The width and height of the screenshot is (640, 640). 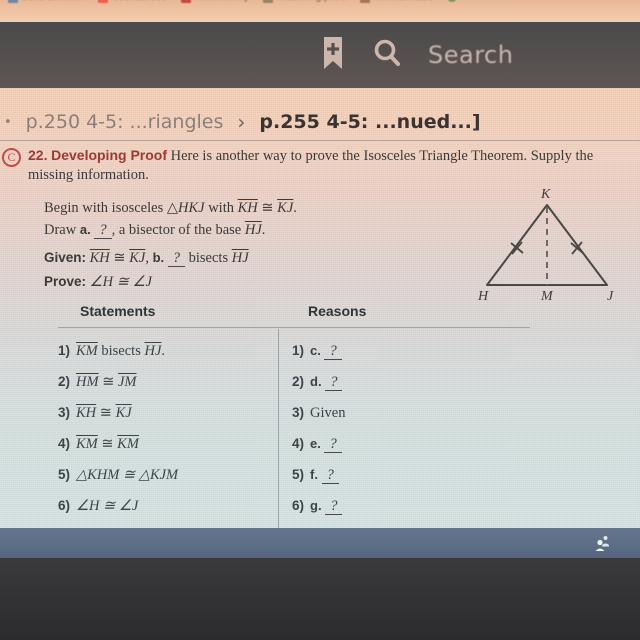 What do you see at coordinates (334, 382) in the screenshot?
I see `answer-blank-d: ?` at bounding box center [334, 382].